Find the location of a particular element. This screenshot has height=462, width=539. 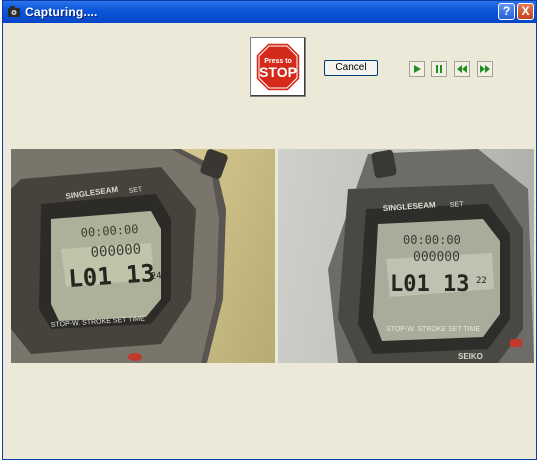

fast-forward-icon is located at coordinates (485, 69).